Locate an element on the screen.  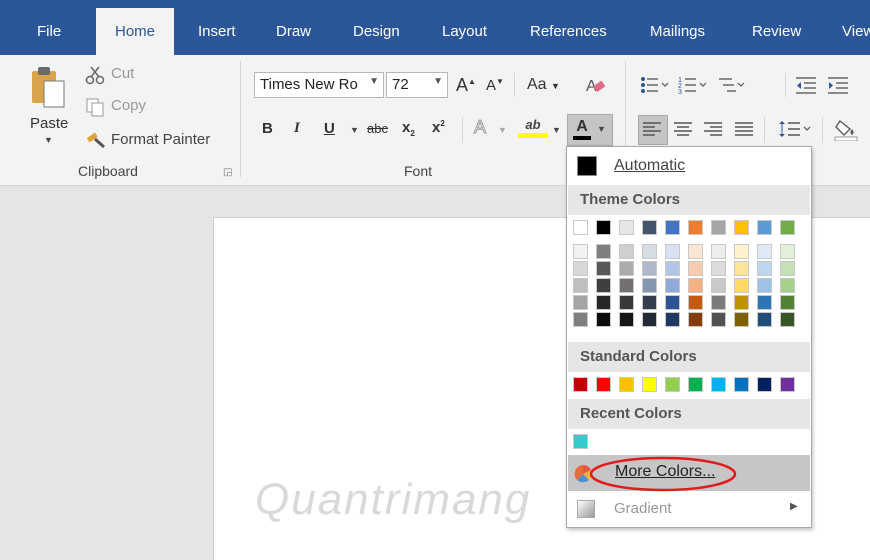
align-center-icon is located at coordinates (683, 129).